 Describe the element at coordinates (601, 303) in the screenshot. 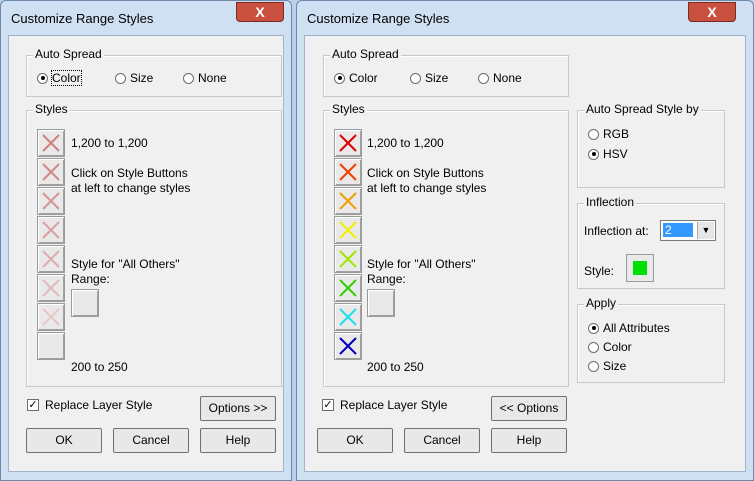

I see `apply-legend: Apply` at that location.